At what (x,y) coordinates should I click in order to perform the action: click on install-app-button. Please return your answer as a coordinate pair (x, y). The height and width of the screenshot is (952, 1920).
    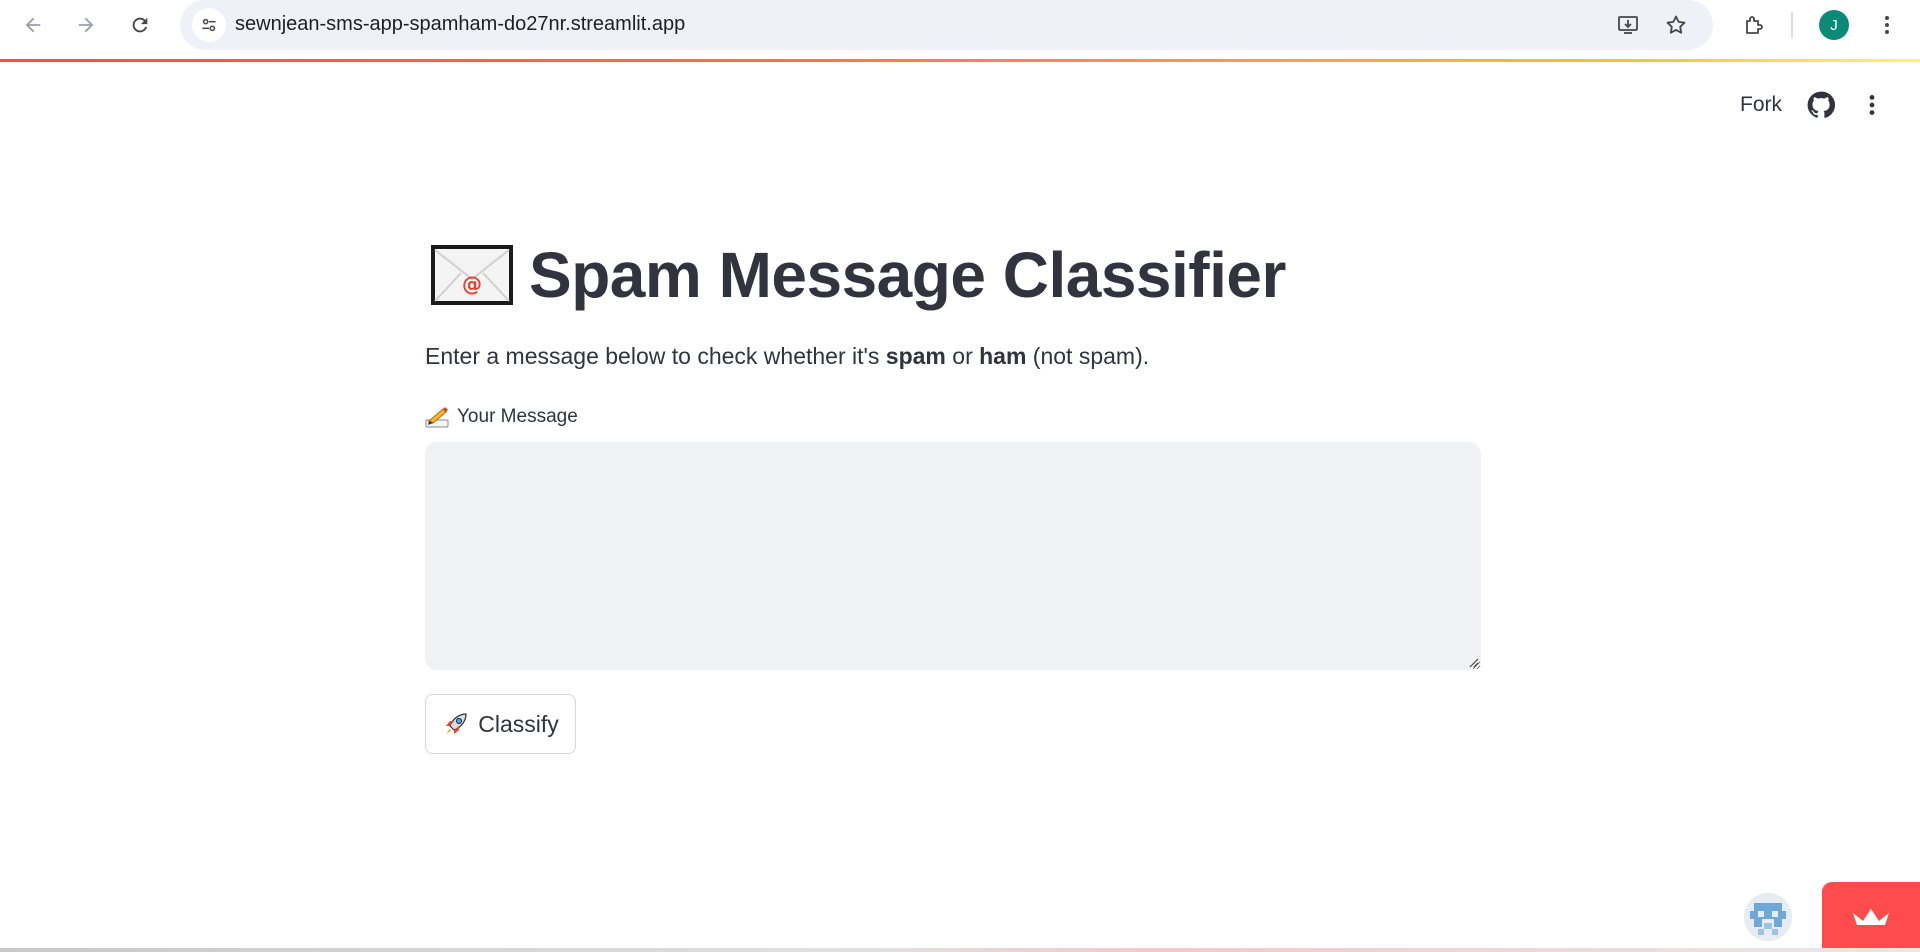
    Looking at the image, I should click on (1628, 25).